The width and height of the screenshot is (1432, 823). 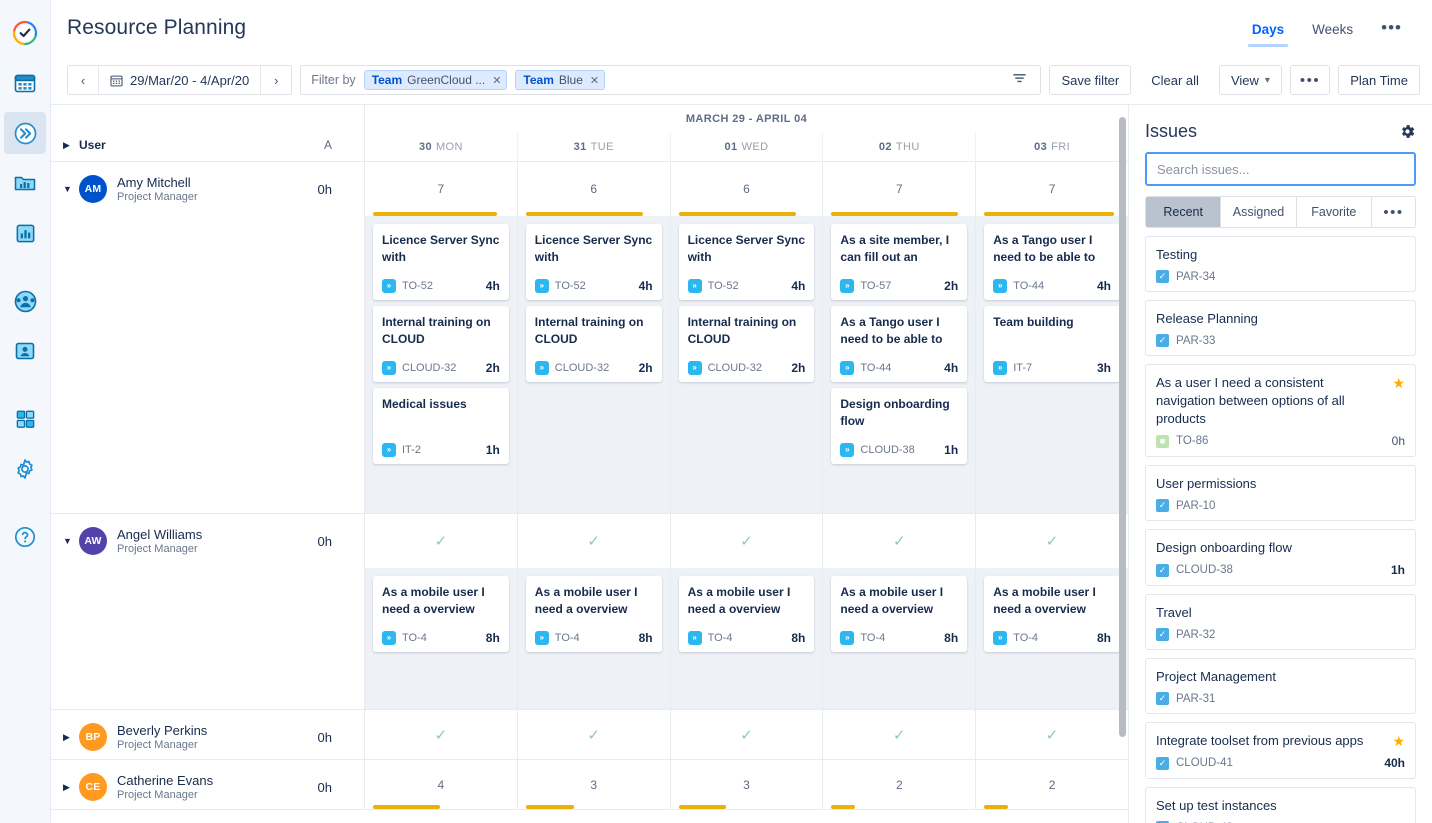 I want to click on task-card: Team building » IT-7 3h, so click(x=1052, y=344).